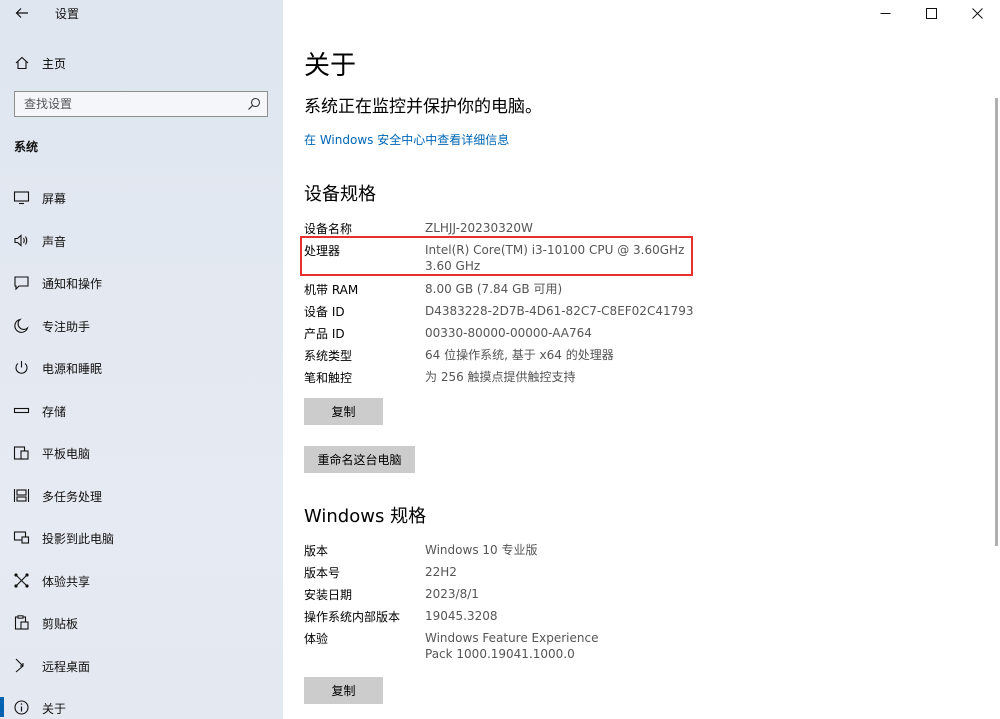  Describe the element at coordinates (21, 537) in the screenshot. I see `project-icon` at that location.